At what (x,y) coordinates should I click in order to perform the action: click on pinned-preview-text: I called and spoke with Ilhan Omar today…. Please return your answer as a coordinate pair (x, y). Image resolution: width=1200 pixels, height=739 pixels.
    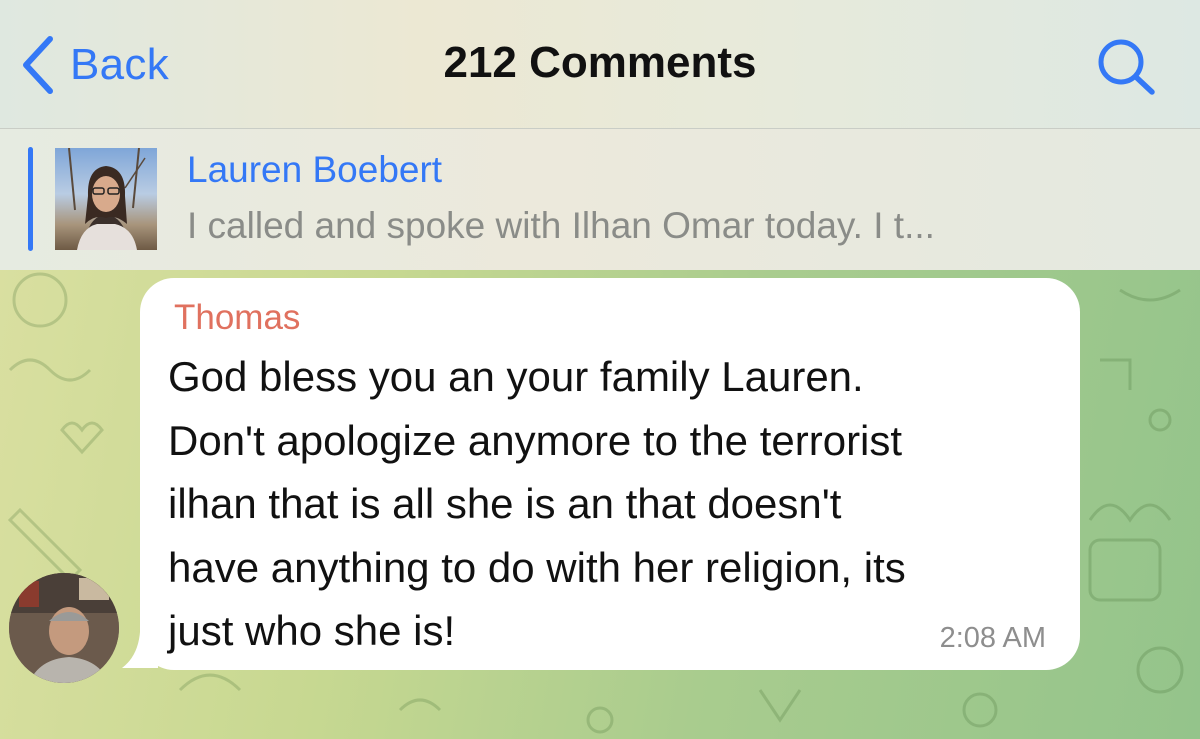
    Looking at the image, I should click on (561, 225).